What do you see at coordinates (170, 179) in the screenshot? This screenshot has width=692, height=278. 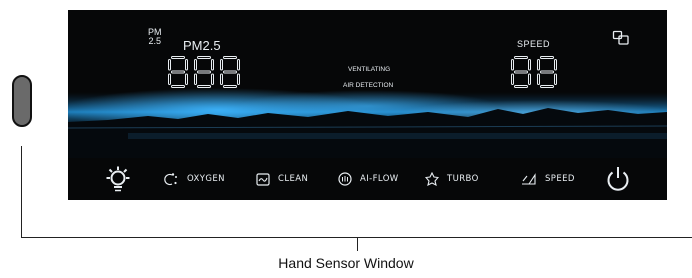 I see `oxygen-icon` at bounding box center [170, 179].